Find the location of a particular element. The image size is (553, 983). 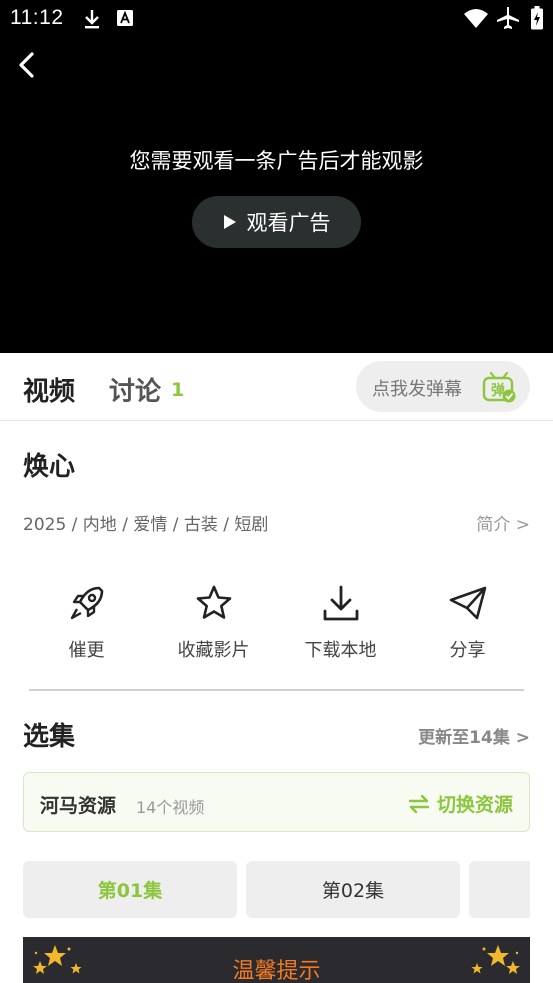

watch-ad-button: 观看广告 is located at coordinates (276, 222).